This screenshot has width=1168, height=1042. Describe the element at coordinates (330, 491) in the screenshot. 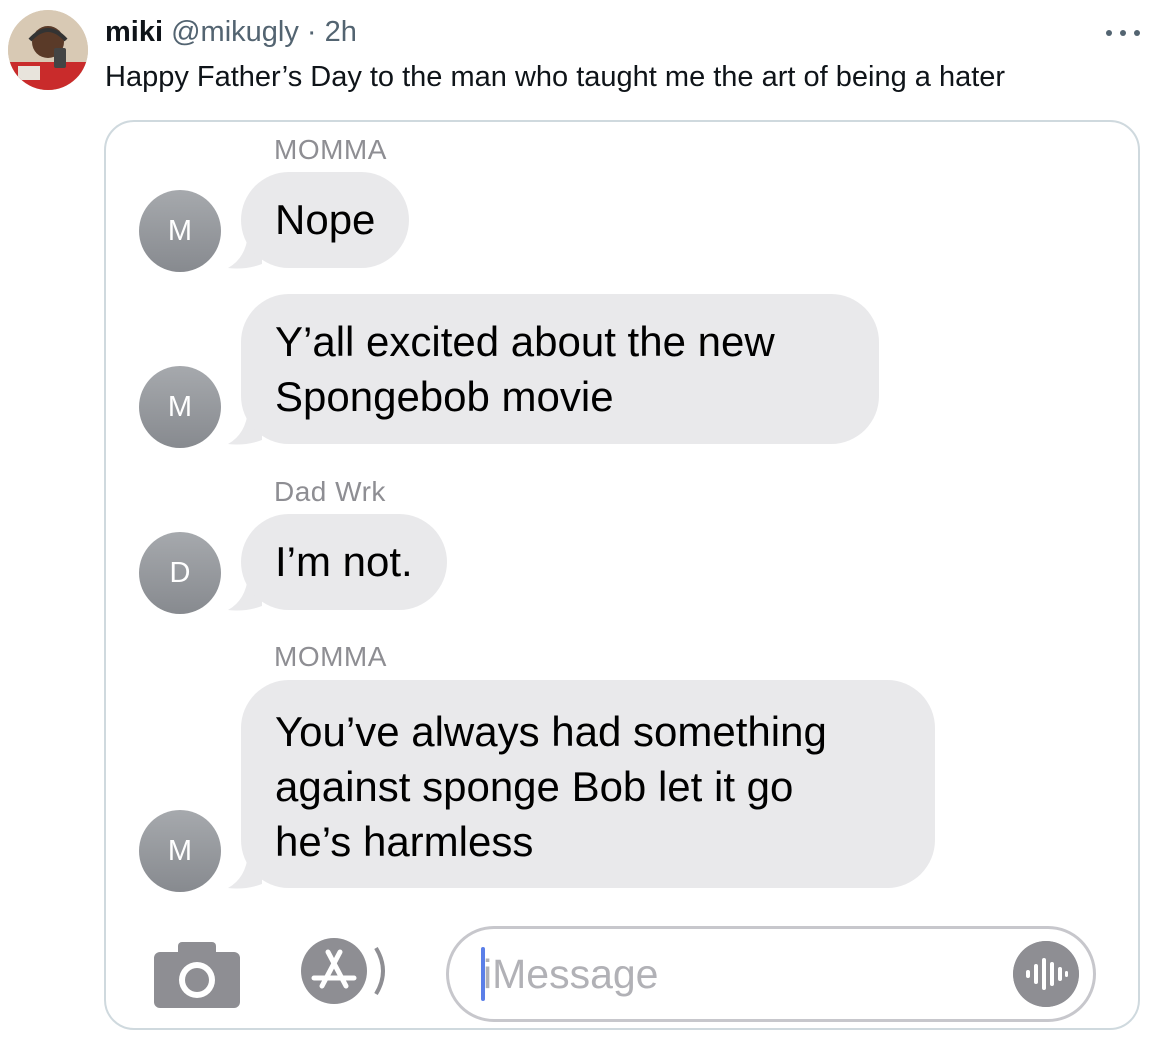

I see `sender-label: Dad Wrk` at that location.